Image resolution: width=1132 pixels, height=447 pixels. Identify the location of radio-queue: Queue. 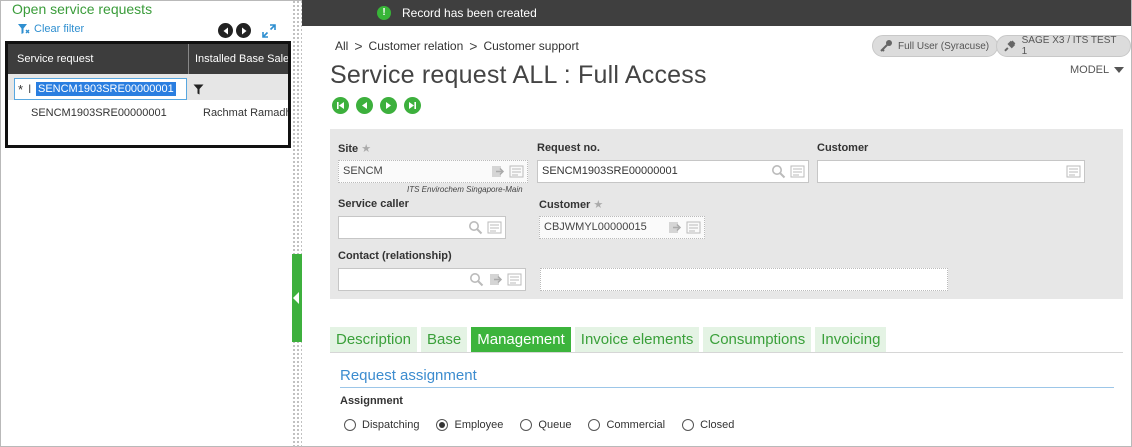
(545, 425).